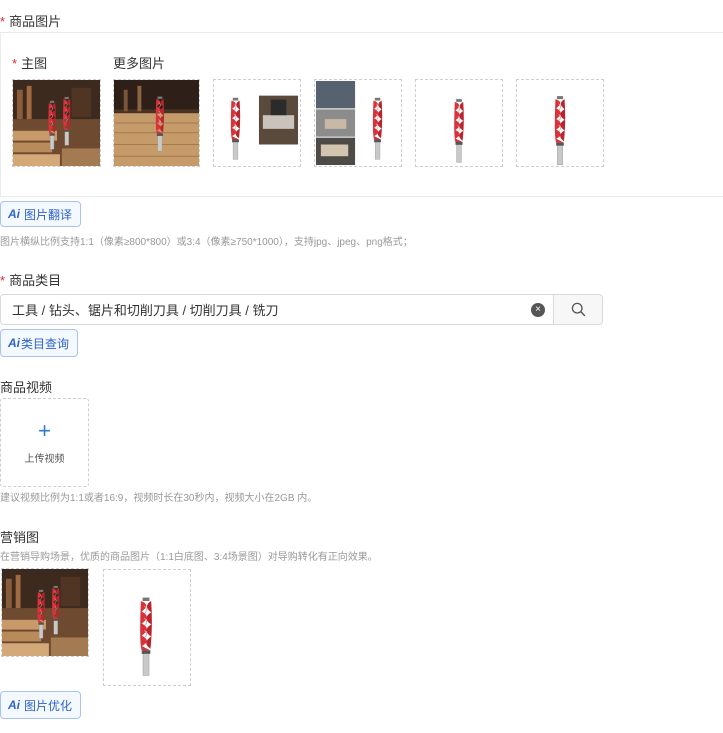 The image size is (723, 733). Describe the element at coordinates (41, 705) in the screenshot. I see `image-optimize-button: Ai 图片优化` at that location.